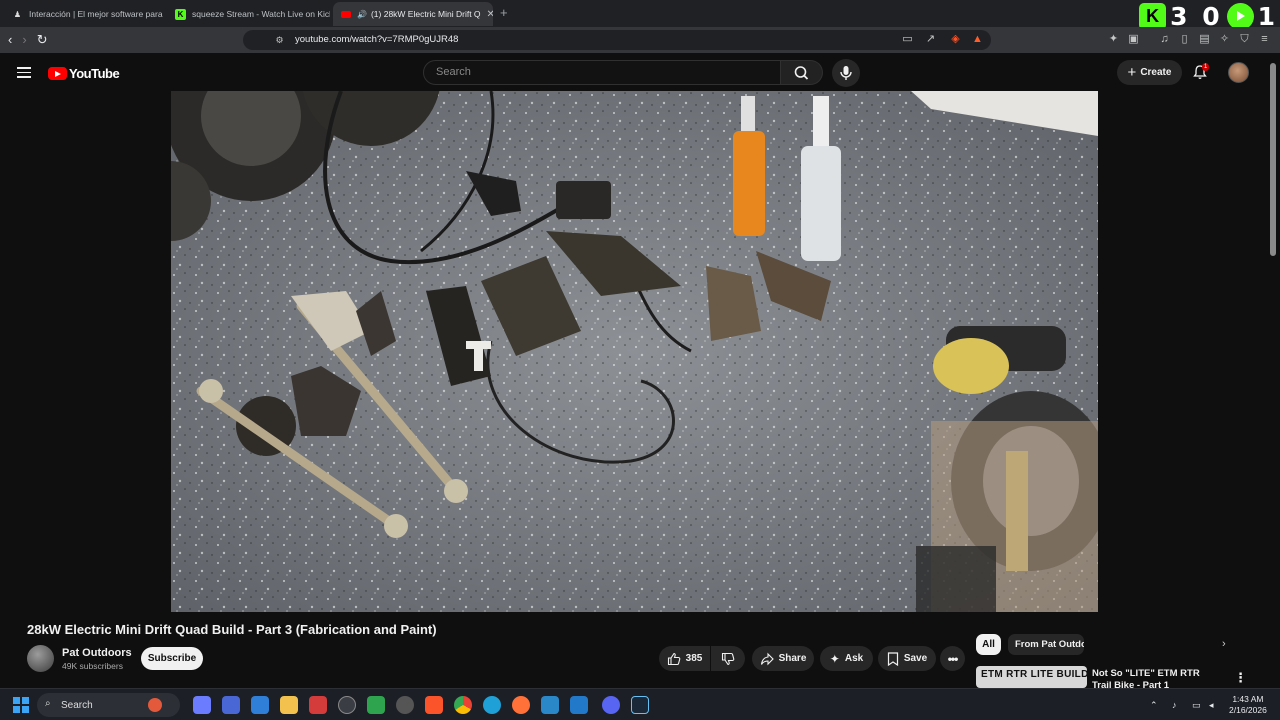 The width and height of the screenshot is (1280, 720). What do you see at coordinates (231, 705) in the screenshot?
I see `teams-icon` at bounding box center [231, 705].